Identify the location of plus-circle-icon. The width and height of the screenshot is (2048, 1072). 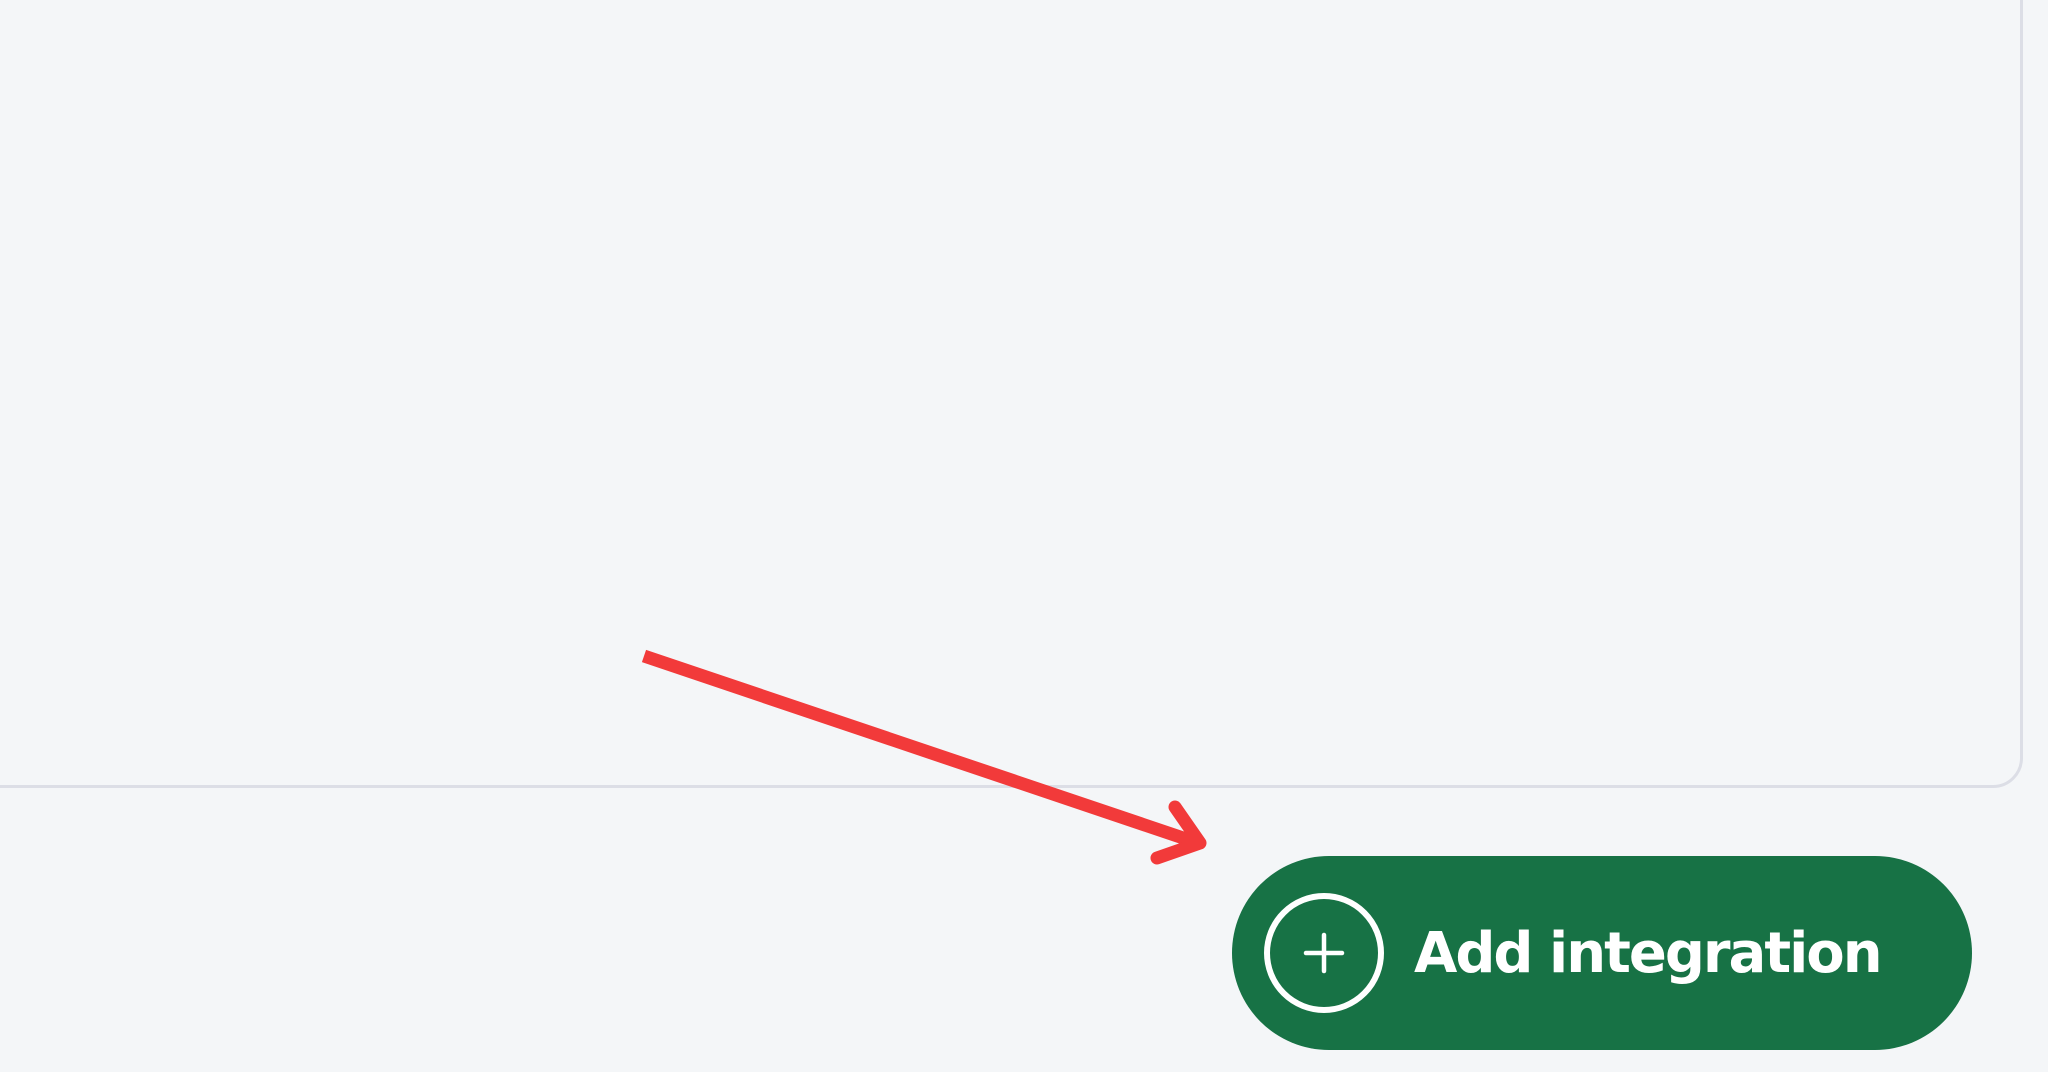
(1324, 953).